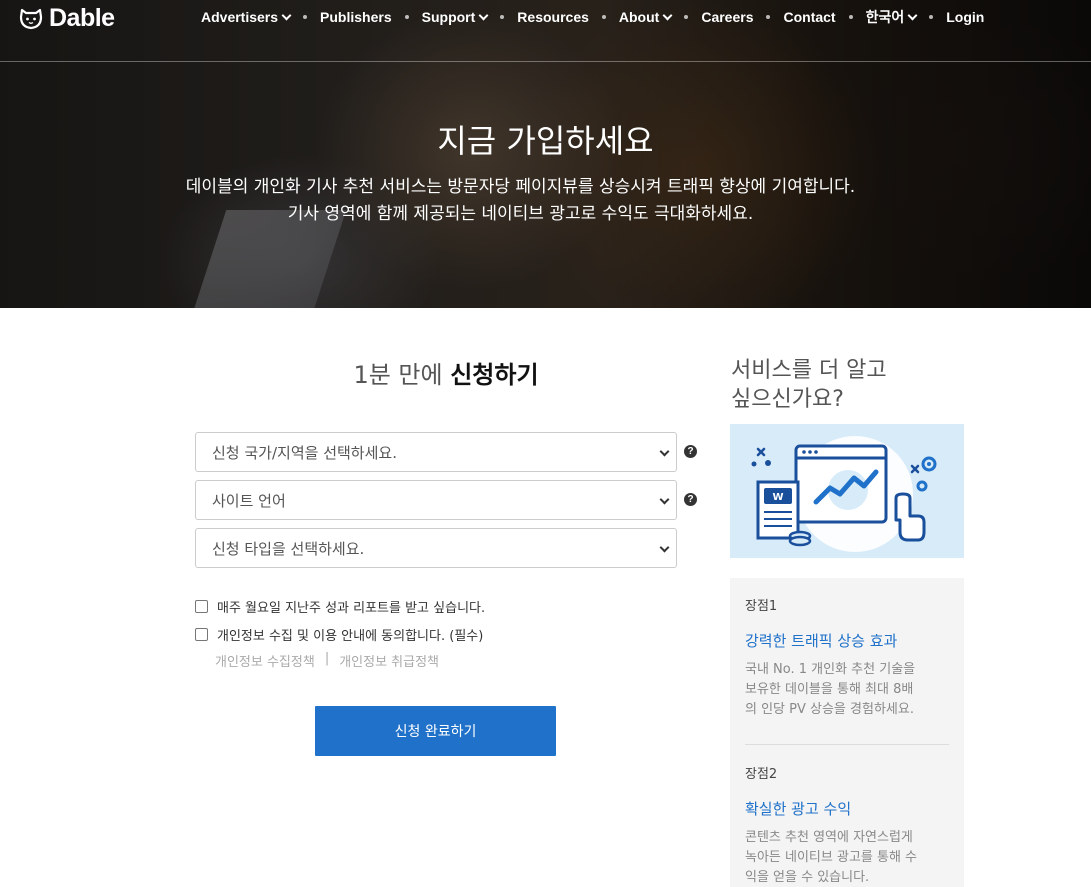 The image size is (1091, 887). What do you see at coordinates (761, 774) in the screenshot?
I see `benefit-label: 장점2` at bounding box center [761, 774].